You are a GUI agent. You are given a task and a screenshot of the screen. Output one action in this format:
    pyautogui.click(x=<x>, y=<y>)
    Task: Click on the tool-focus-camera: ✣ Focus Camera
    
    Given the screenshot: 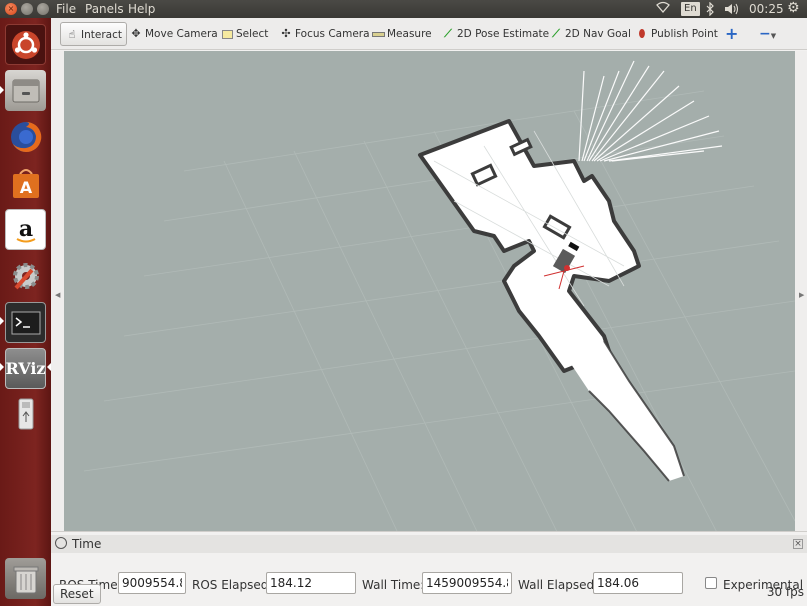 What is the action you would take?
    pyautogui.click(x=324, y=34)
    